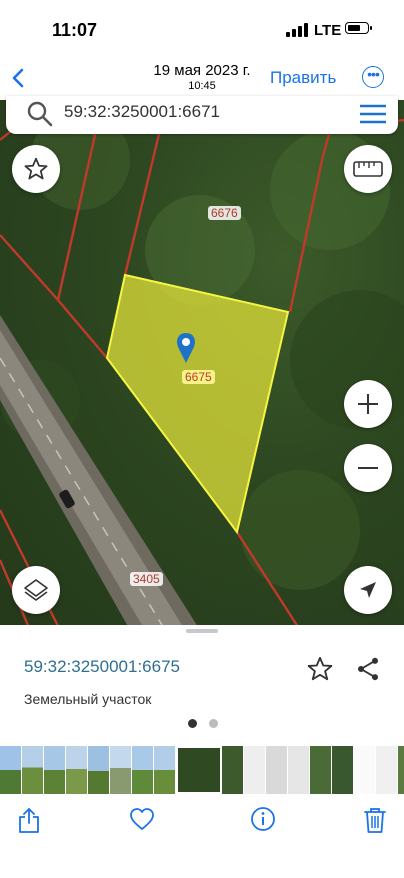  Describe the element at coordinates (358, 28) in the screenshot. I see `battery-icon` at that location.